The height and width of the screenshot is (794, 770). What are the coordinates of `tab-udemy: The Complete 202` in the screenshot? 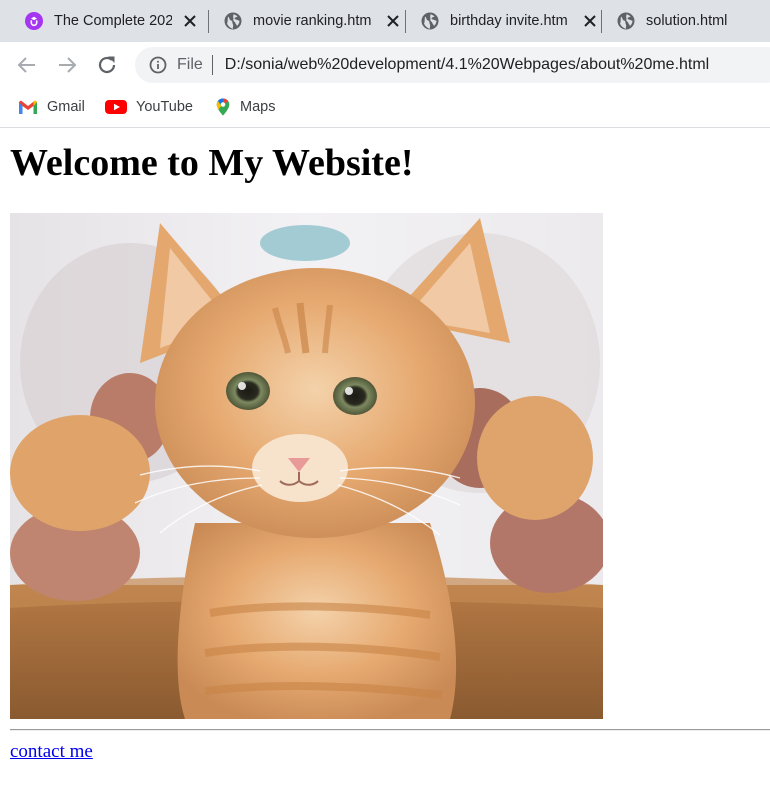 It's located at (111, 21).